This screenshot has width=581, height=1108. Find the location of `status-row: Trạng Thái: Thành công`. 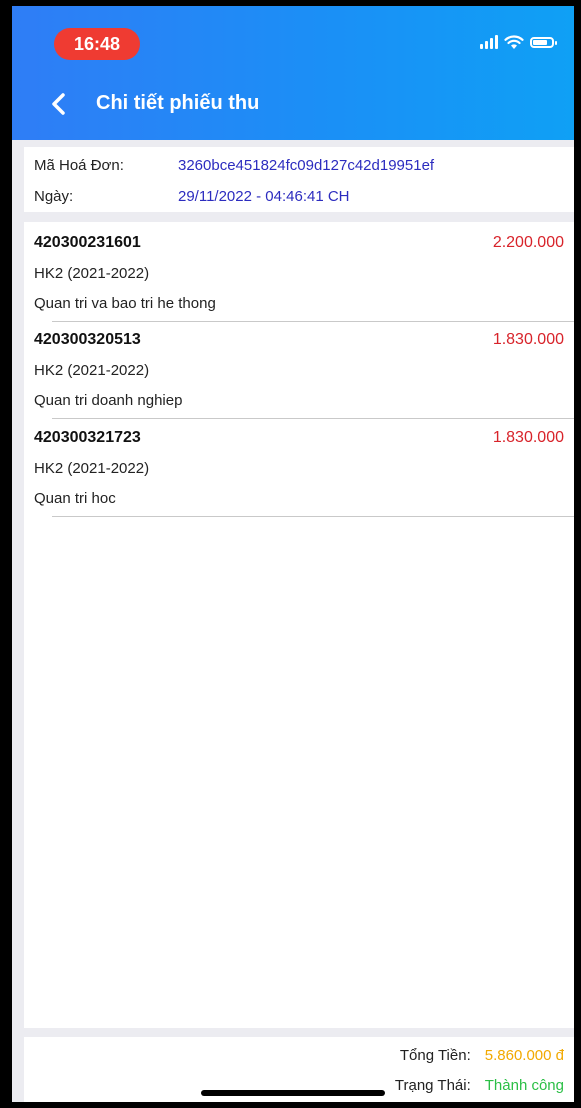

status-row: Trạng Thái: Thành công is located at coordinates (479, 1085).